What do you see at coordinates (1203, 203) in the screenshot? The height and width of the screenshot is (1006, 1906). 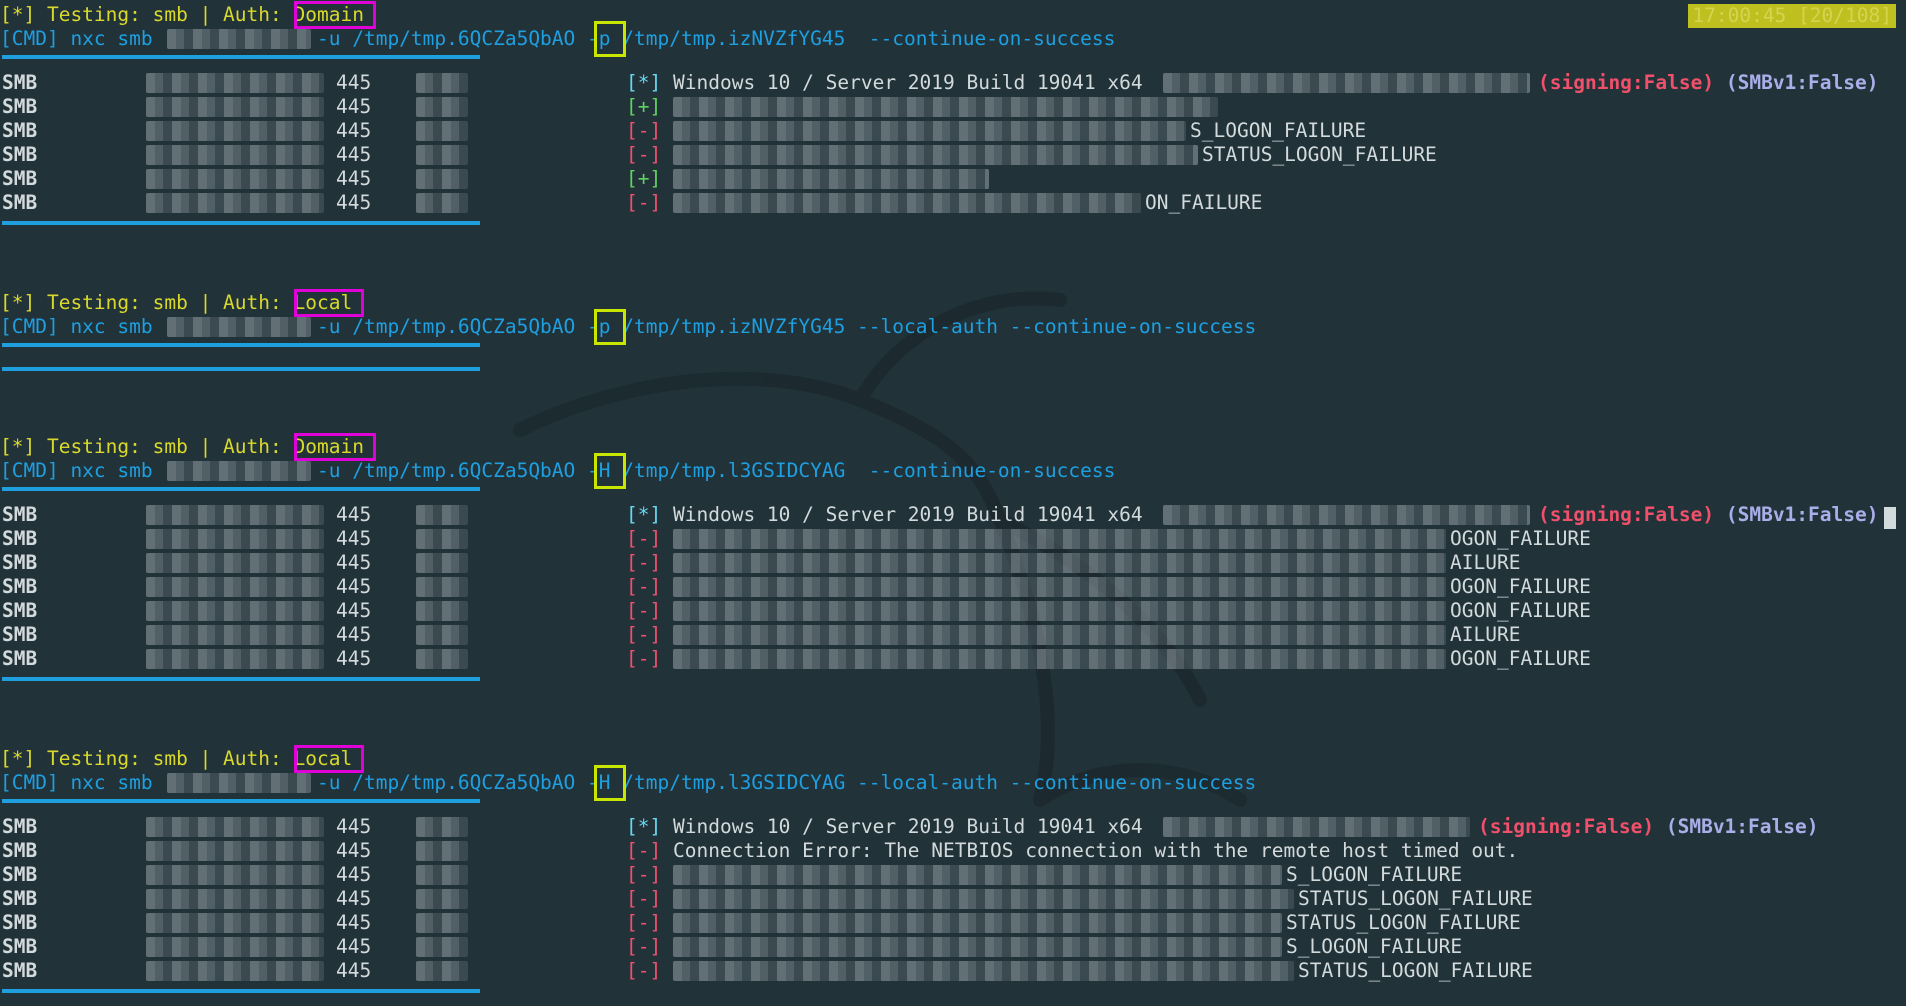 I see `result-message: ON_FAILURE` at bounding box center [1203, 203].